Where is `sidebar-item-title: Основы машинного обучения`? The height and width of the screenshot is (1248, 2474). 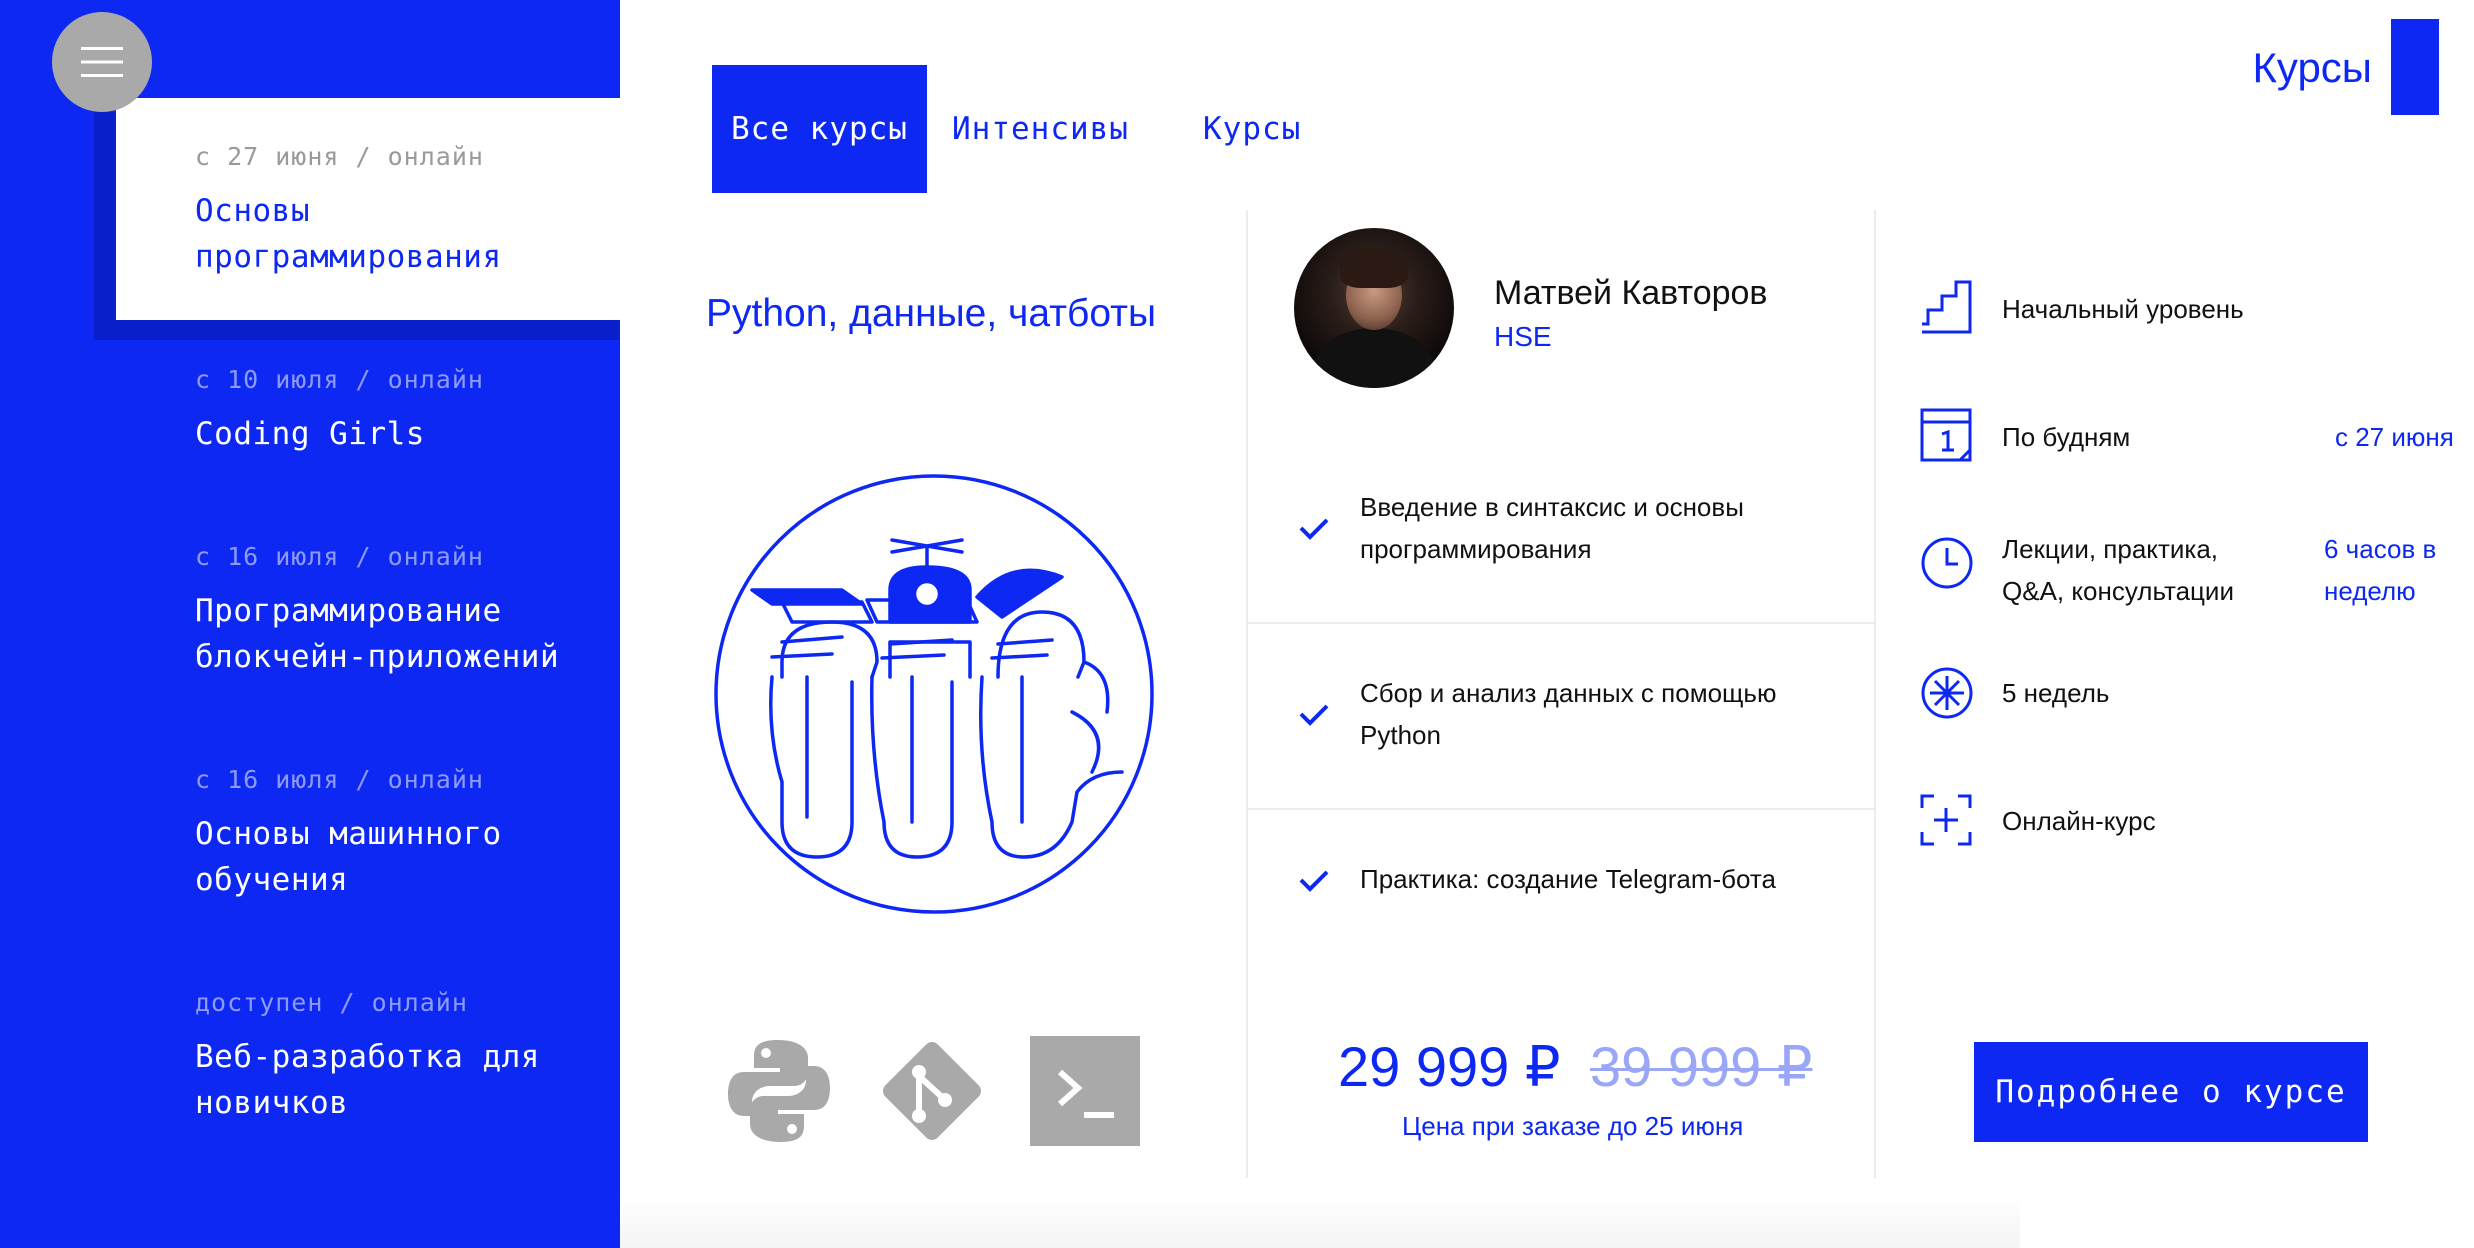 sidebar-item-title: Основы машинного обучения is located at coordinates (405, 857).